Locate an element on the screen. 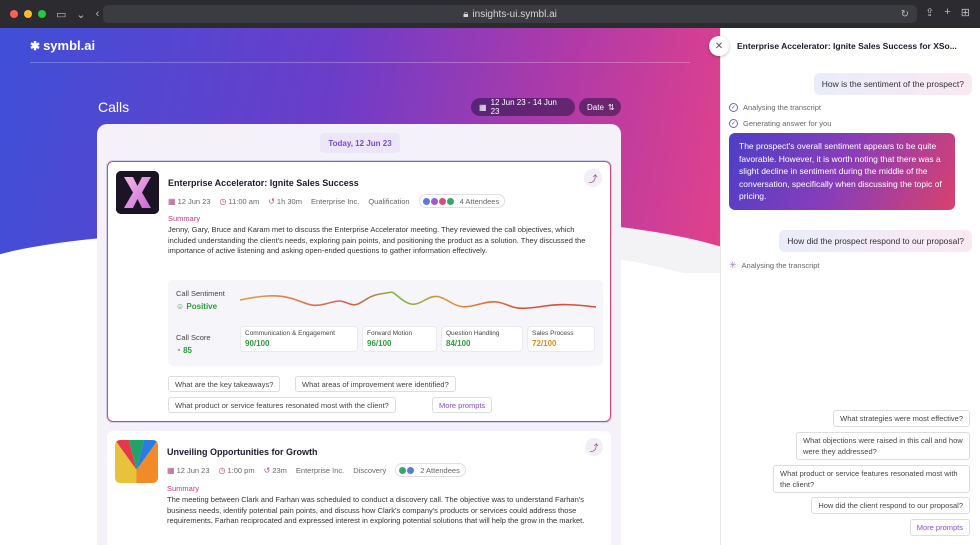 The width and height of the screenshot is (980, 545). status-line: ✳ Analysing the transcript is located at coordinates (774, 265).